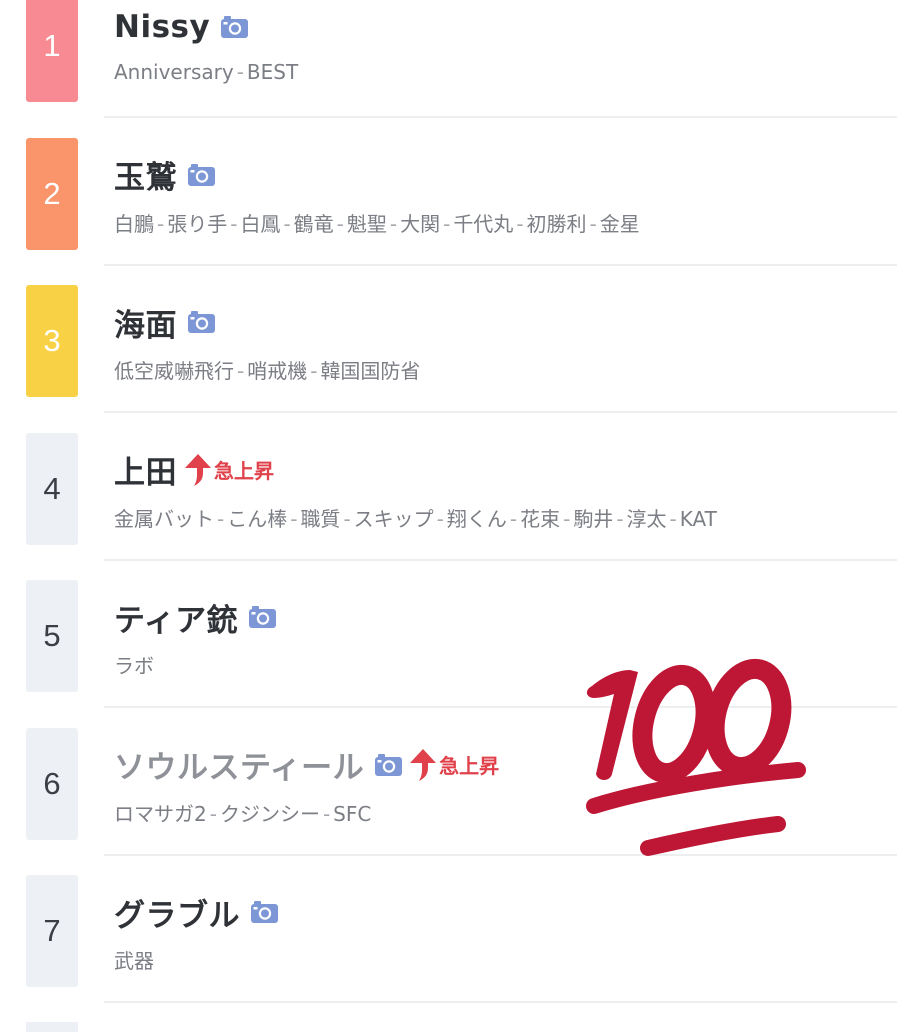 Image resolution: width=897 pixels, height=1032 pixels. What do you see at coordinates (162, 27) in the screenshot?
I see `trend-title: Nissy` at bounding box center [162, 27].